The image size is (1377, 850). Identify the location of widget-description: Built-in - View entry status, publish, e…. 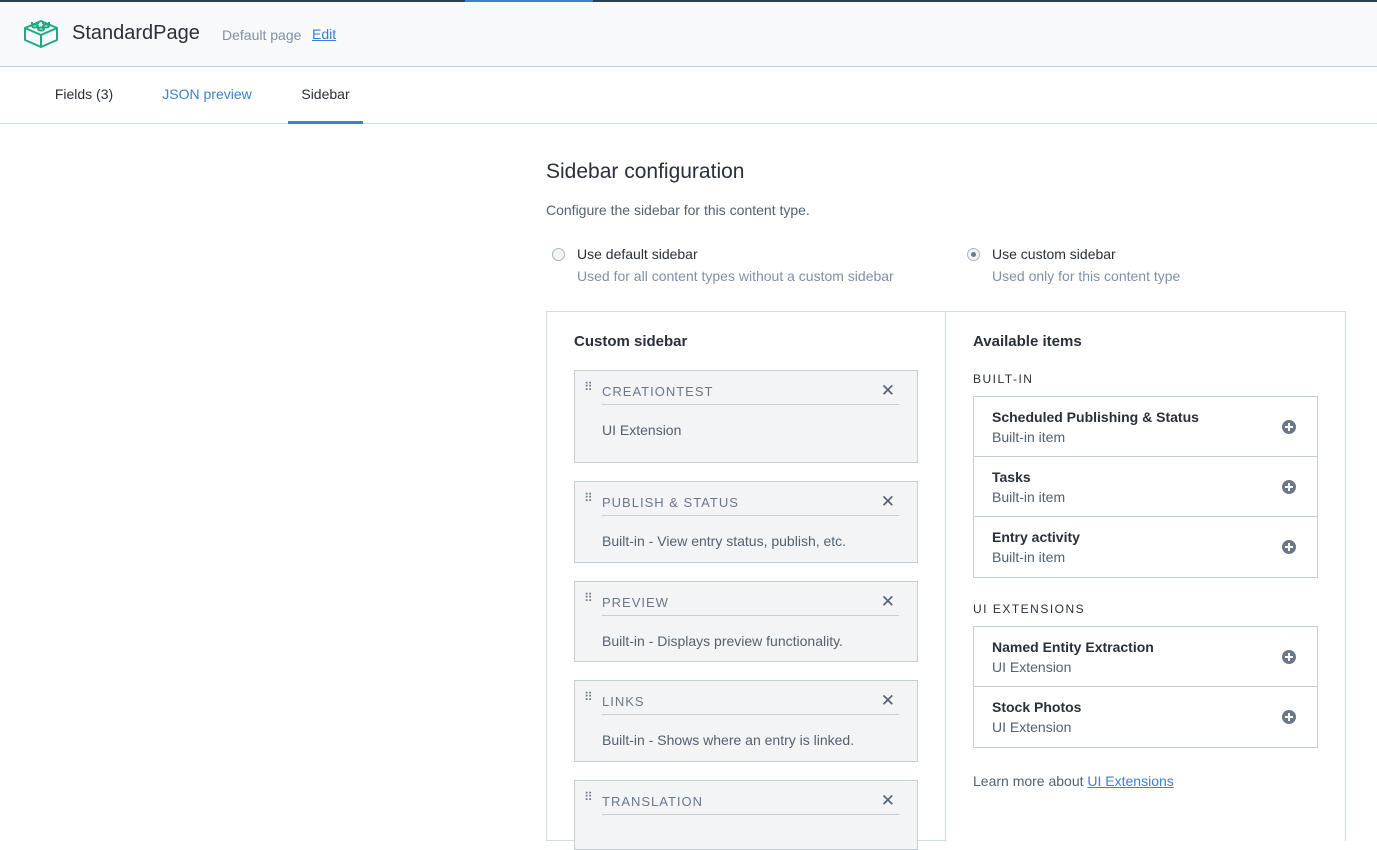
(724, 541).